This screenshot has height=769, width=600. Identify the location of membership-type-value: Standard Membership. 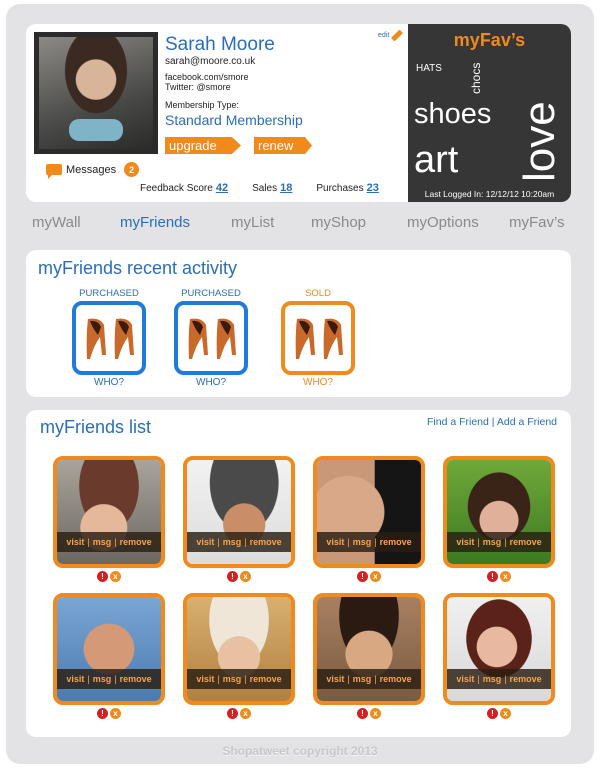
(234, 120).